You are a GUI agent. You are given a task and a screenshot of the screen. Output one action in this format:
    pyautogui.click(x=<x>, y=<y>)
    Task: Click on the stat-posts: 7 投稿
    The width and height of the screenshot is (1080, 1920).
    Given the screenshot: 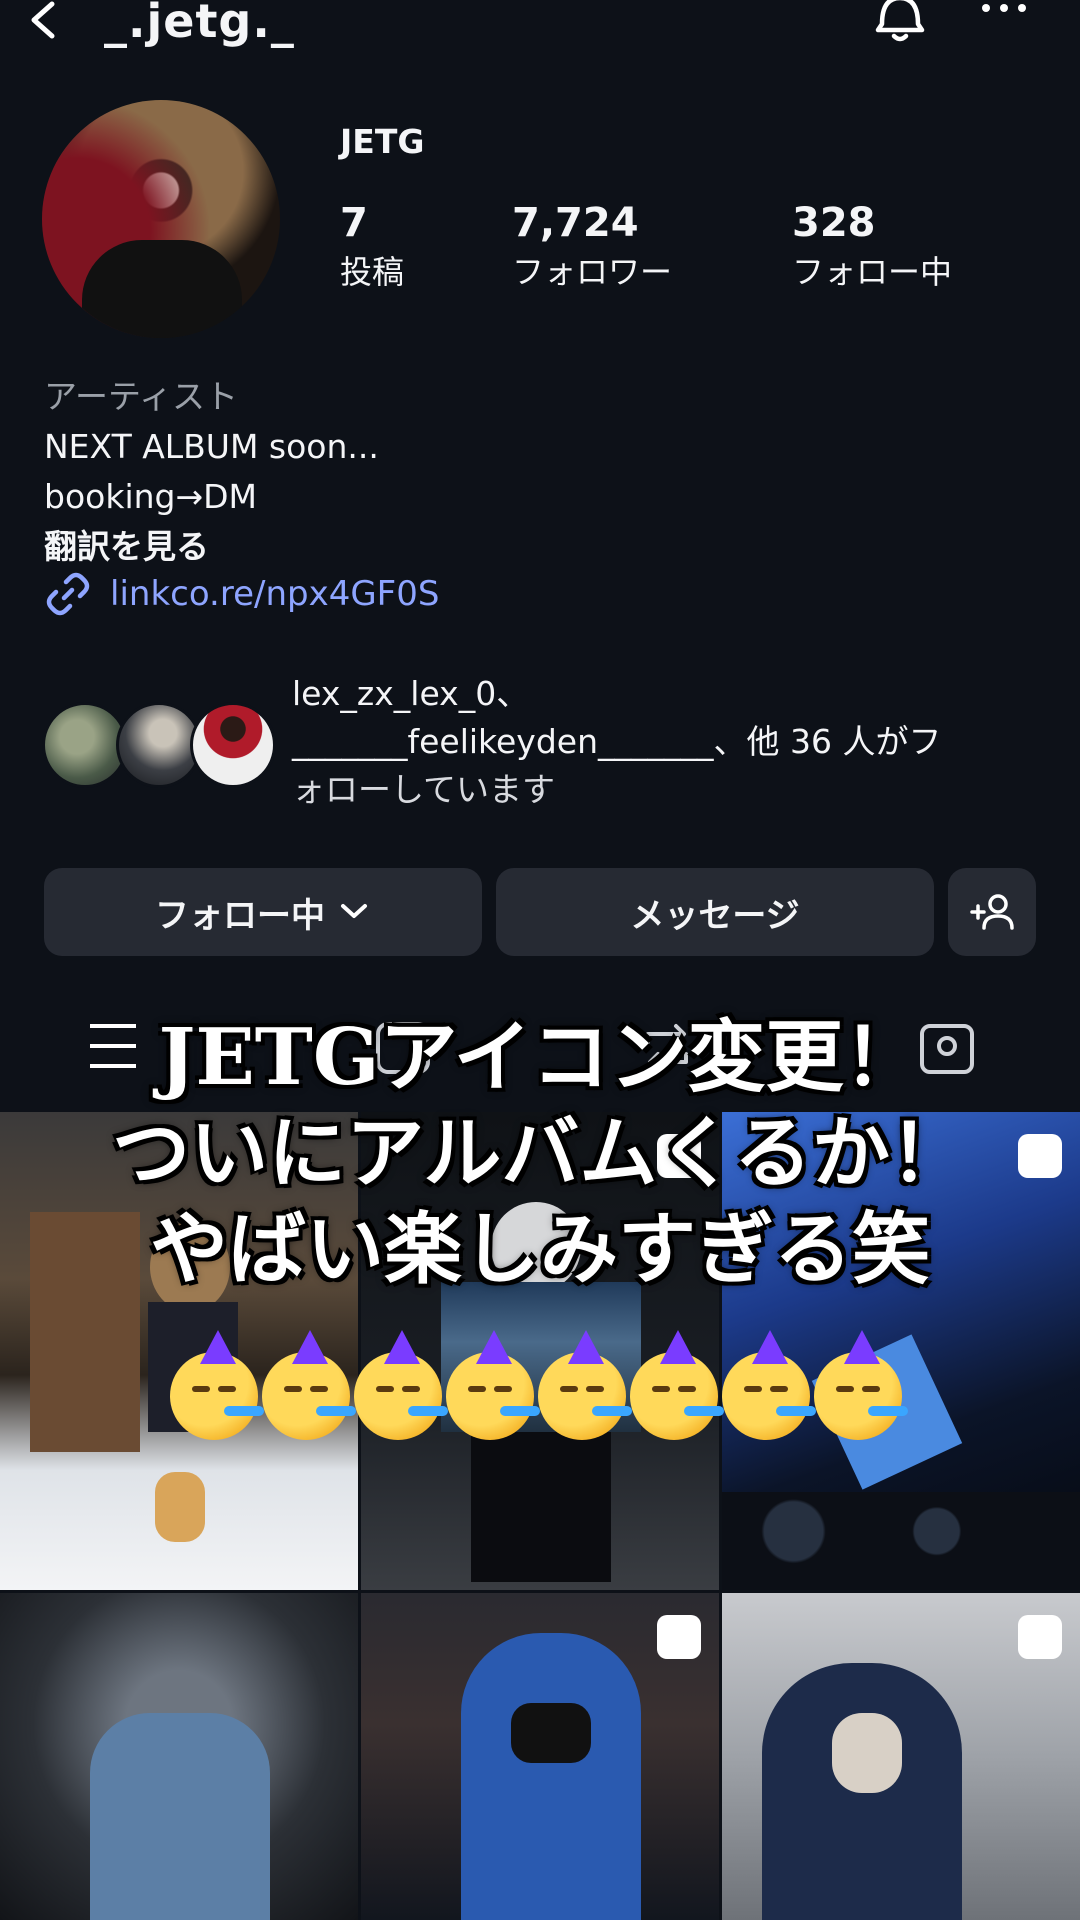 What is the action you would take?
    pyautogui.click(x=372, y=247)
    